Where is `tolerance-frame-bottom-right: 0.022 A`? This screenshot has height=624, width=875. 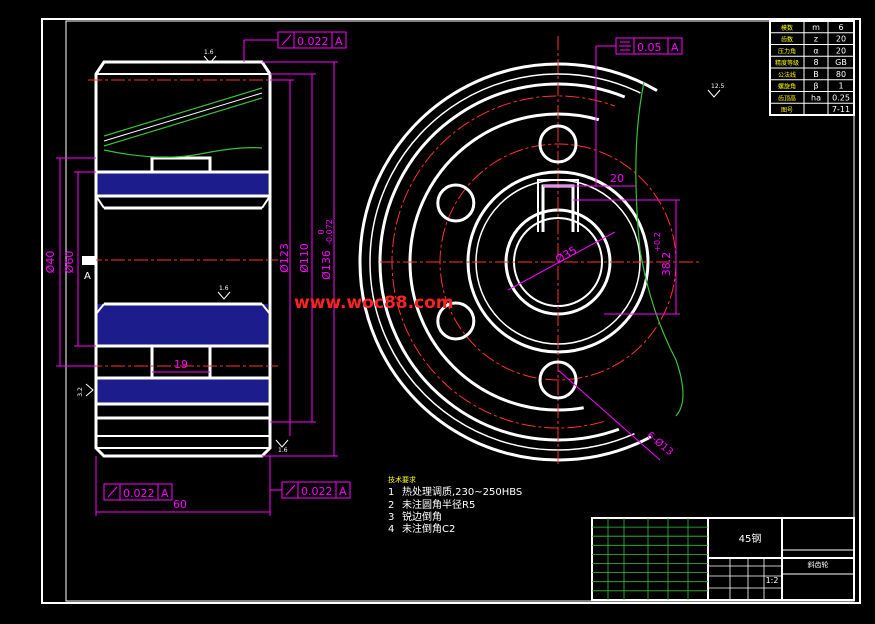
tolerance-frame-bottom-right: 0.022 A is located at coordinates (310, 490).